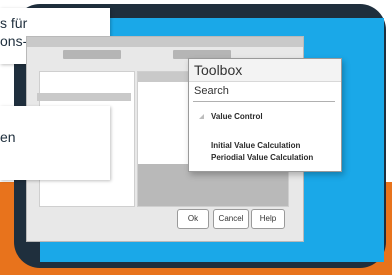 Image resolution: width=392 pixels, height=275 pixels. Describe the element at coordinates (255, 145) in the screenshot. I see `tree-item-initial-value-calculation: Initial Value Calculation` at that location.